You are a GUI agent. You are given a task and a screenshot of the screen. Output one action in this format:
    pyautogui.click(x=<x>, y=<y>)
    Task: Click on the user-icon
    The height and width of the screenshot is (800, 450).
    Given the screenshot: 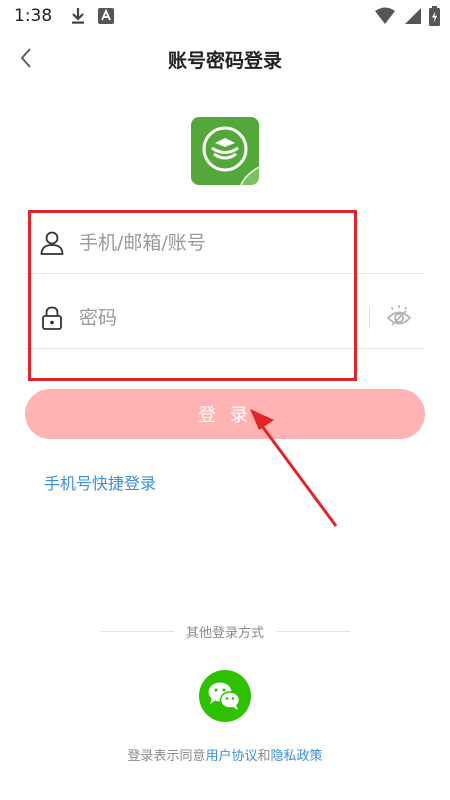 What is the action you would take?
    pyautogui.click(x=52, y=243)
    